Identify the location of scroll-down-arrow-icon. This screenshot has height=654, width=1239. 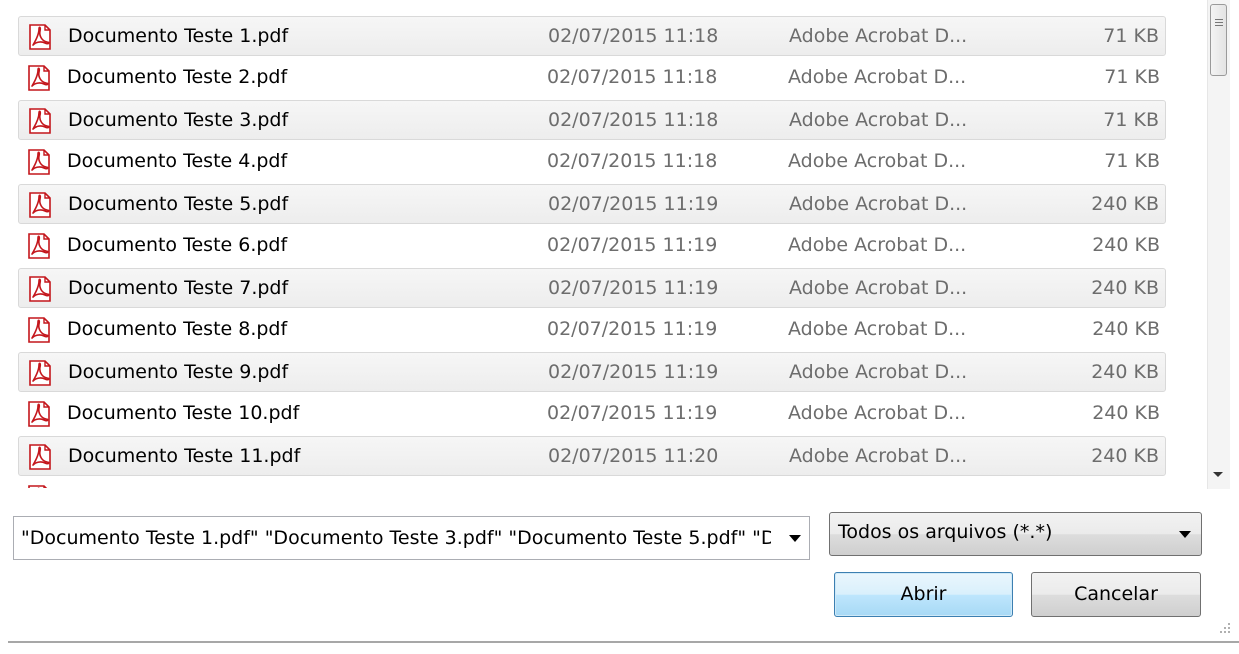
(1218, 474).